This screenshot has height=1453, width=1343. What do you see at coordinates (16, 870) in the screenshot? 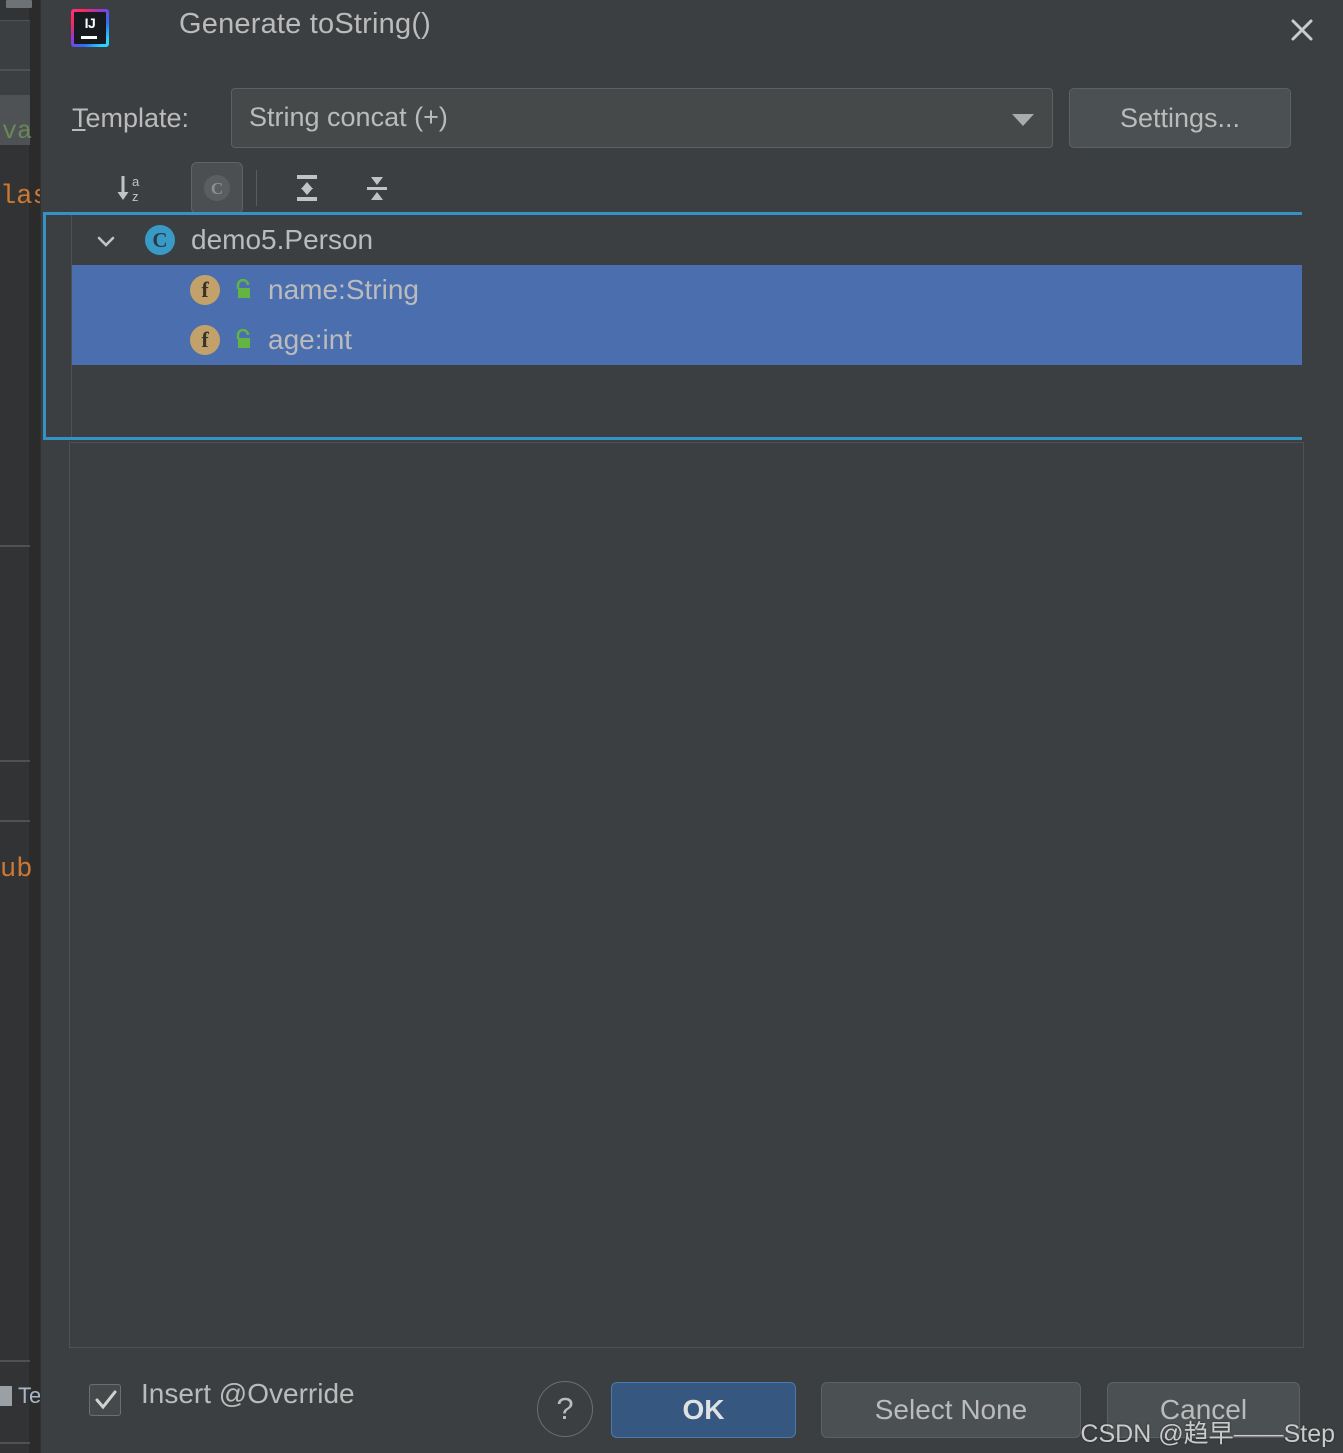
I see `ide-code-keyword-public: ub` at bounding box center [16, 870].